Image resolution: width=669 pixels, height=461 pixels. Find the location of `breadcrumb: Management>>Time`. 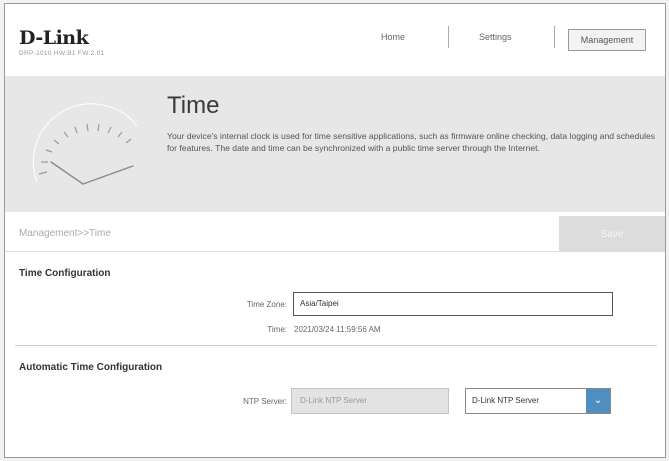

breadcrumb: Management>>Time is located at coordinates (65, 233).